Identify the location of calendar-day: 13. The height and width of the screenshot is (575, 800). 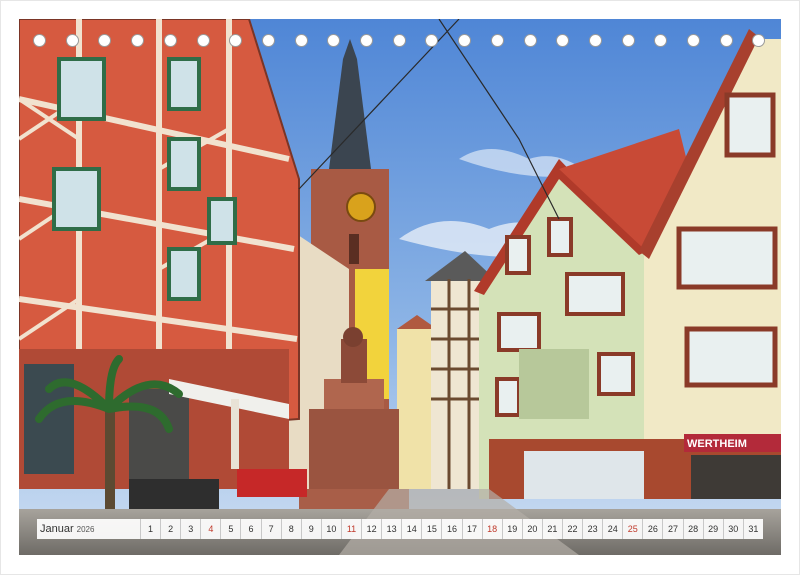
(391, 529).